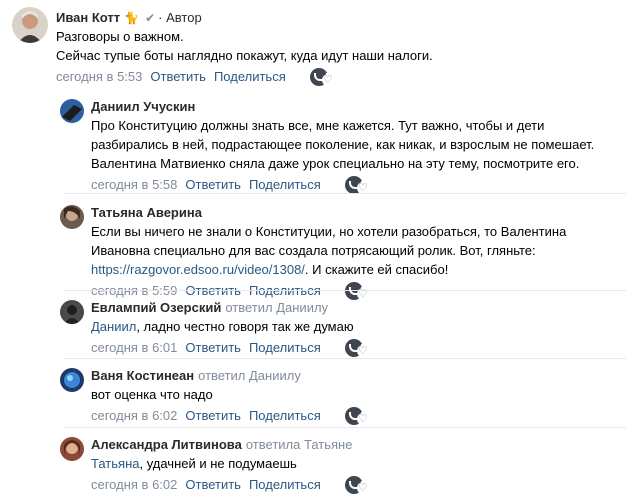  I want to click on author-name: Иван Котт, so click(88, 17).